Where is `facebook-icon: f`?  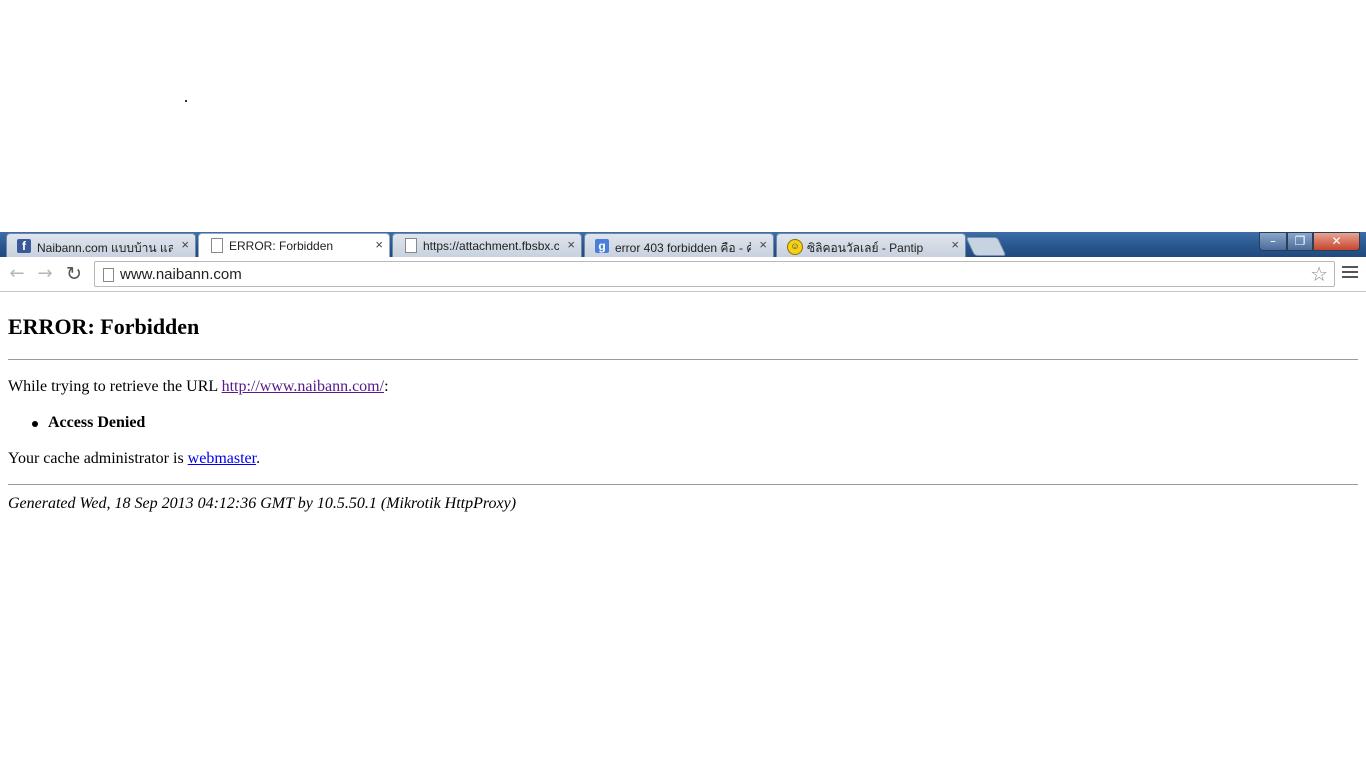
facebook-icon: f is located at coordinates (24, 246).